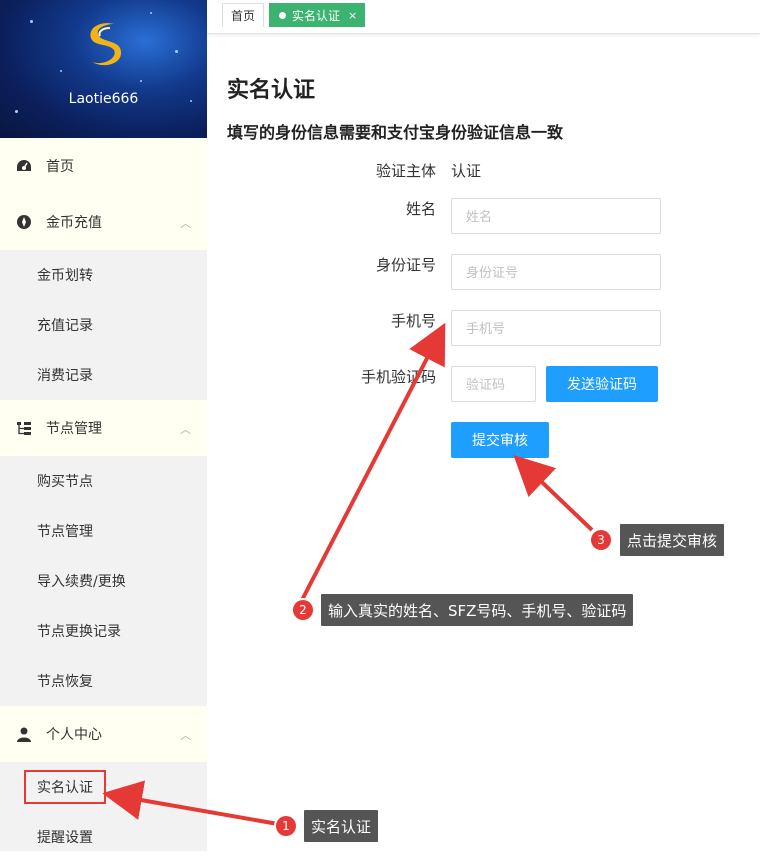 This screenshot has width=760, height=862. I want to click on sidebar-item-consume-records: 消费记录, so click(103, 375).